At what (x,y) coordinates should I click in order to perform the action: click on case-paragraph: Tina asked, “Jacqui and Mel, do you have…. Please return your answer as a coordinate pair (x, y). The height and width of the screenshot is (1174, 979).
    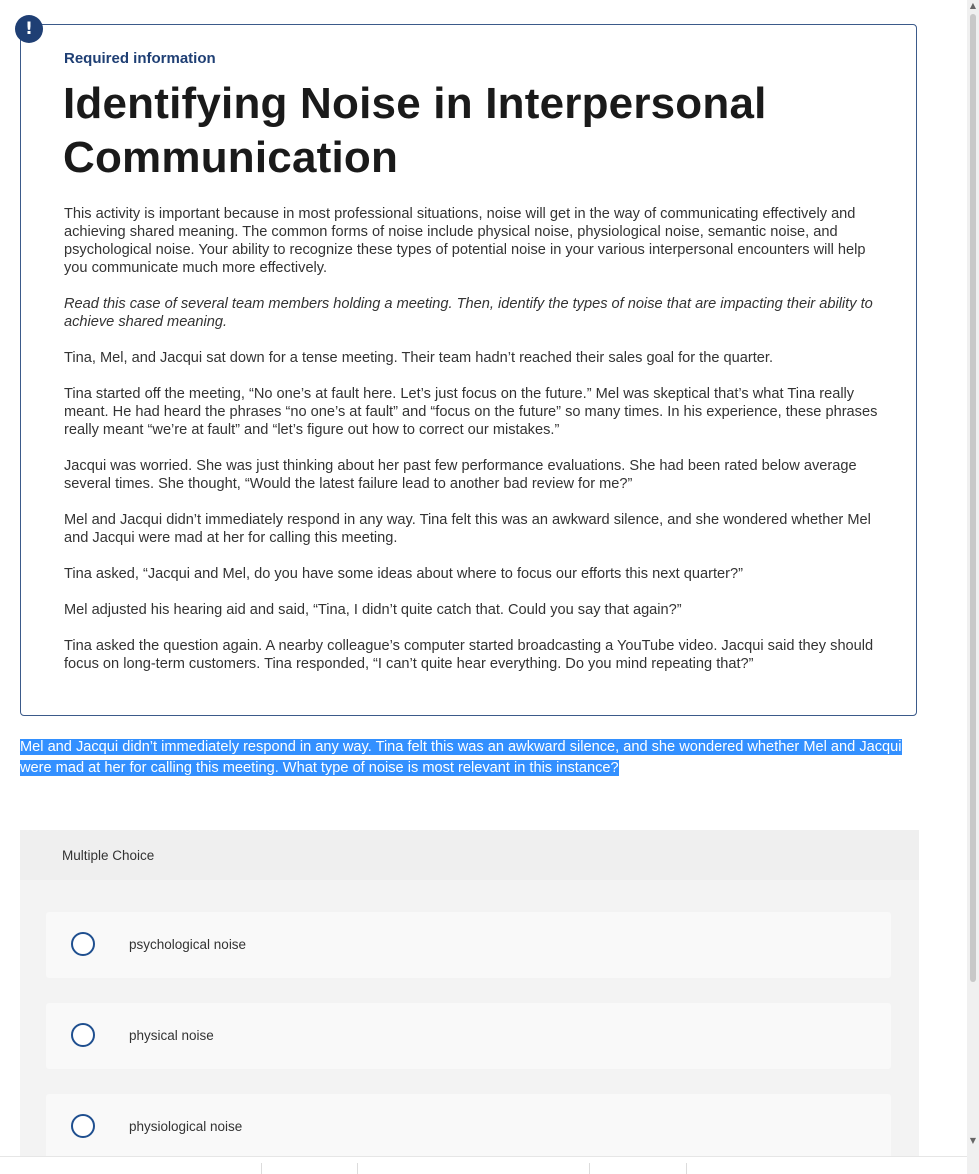
    Looking at the image, I should click on (403, 574).